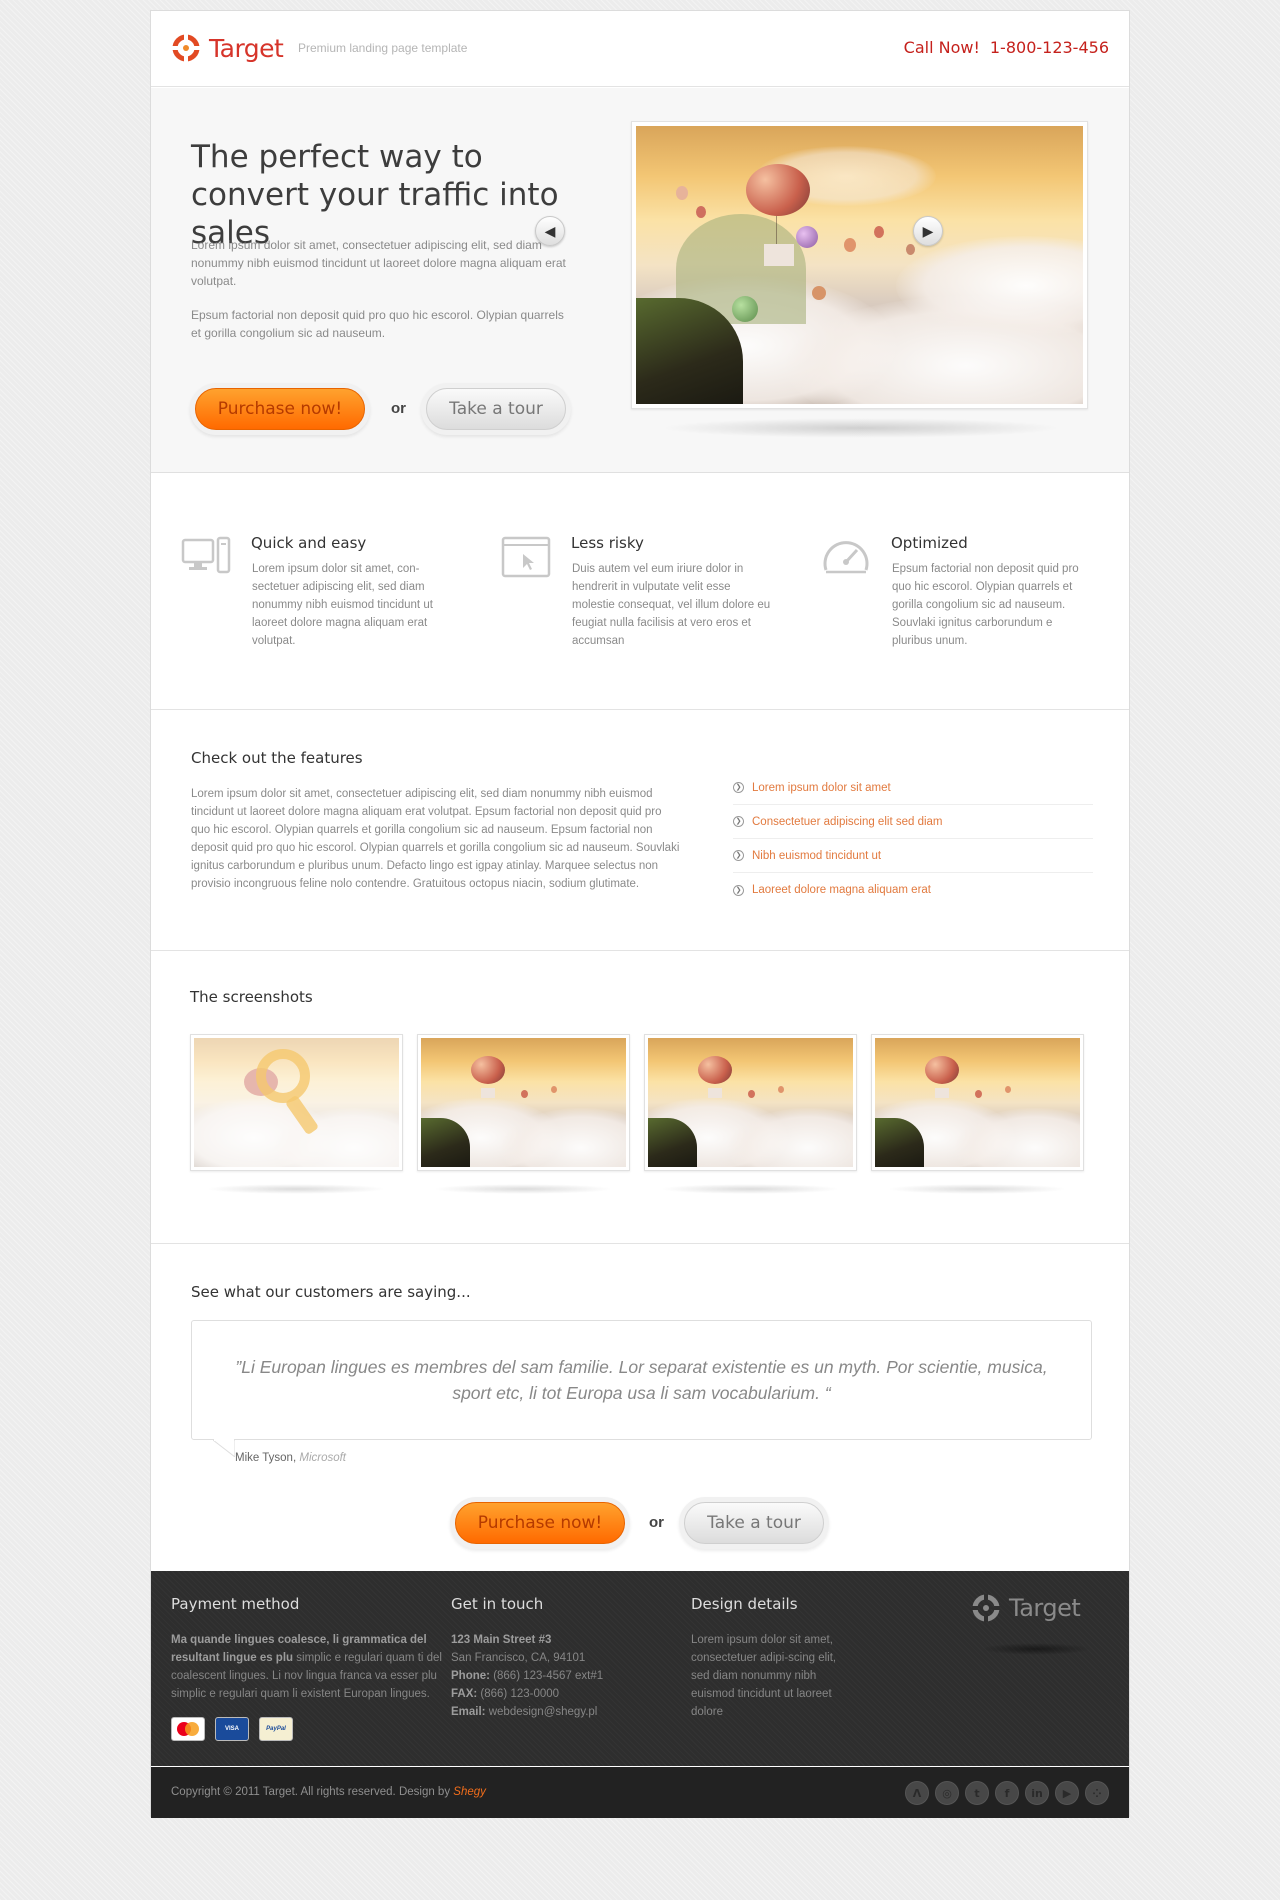  I want to click on section-title: The screenshots, so click(251, 997).